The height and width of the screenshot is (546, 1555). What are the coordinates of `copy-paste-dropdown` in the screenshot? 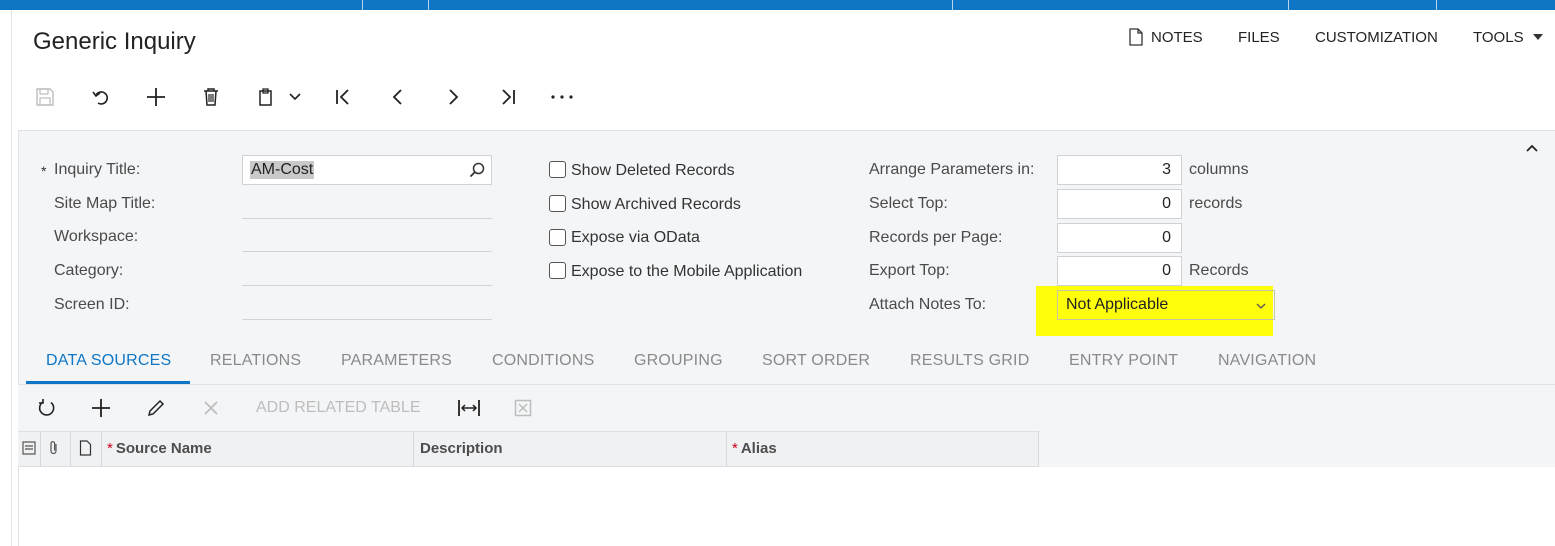 It's located at (295, 97).